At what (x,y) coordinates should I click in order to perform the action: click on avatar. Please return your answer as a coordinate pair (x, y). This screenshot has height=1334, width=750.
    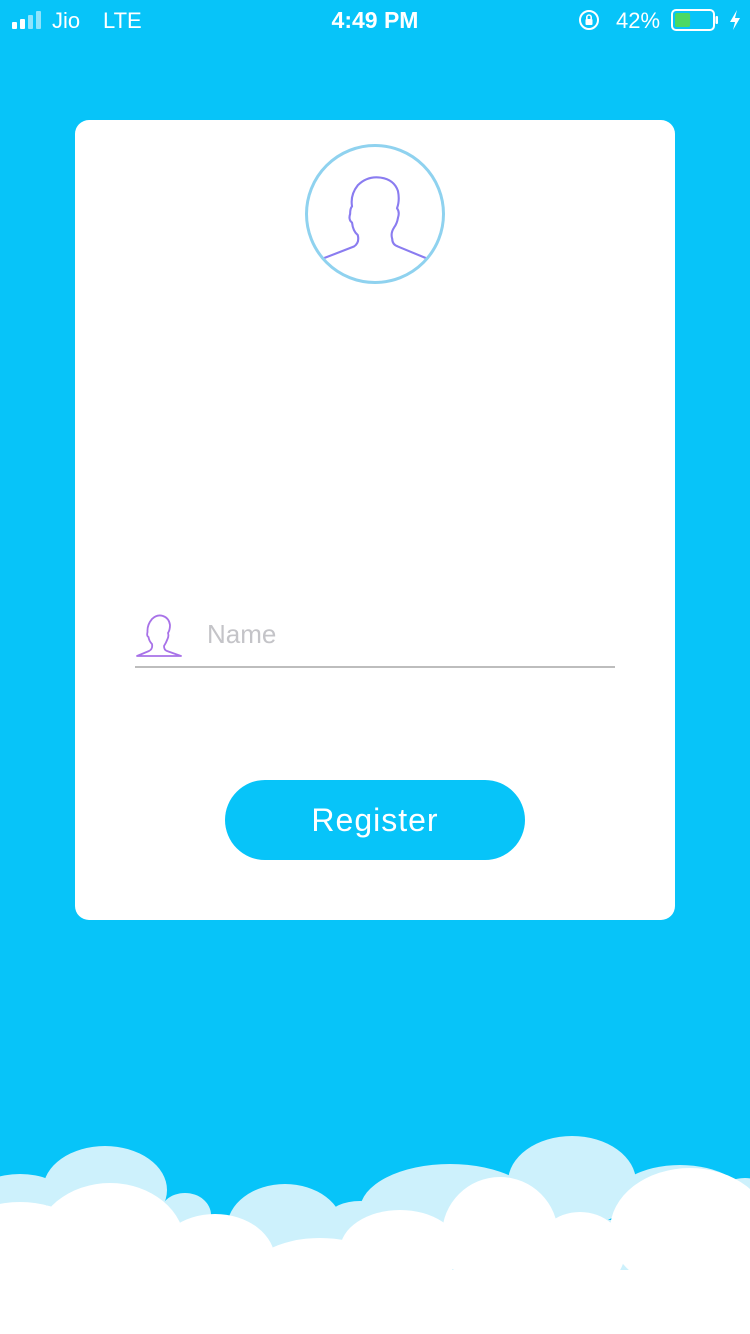
    Looking at the image, I should click on (375, 214).